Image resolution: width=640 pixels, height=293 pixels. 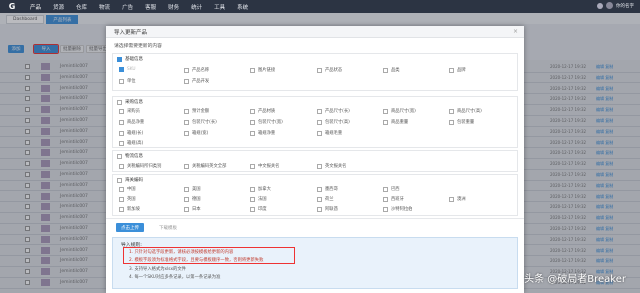 What do you see at coordinates (168, 227) in the screenshot?
I see `download-template-link: 下载模板` at bounding box center [168, 227].